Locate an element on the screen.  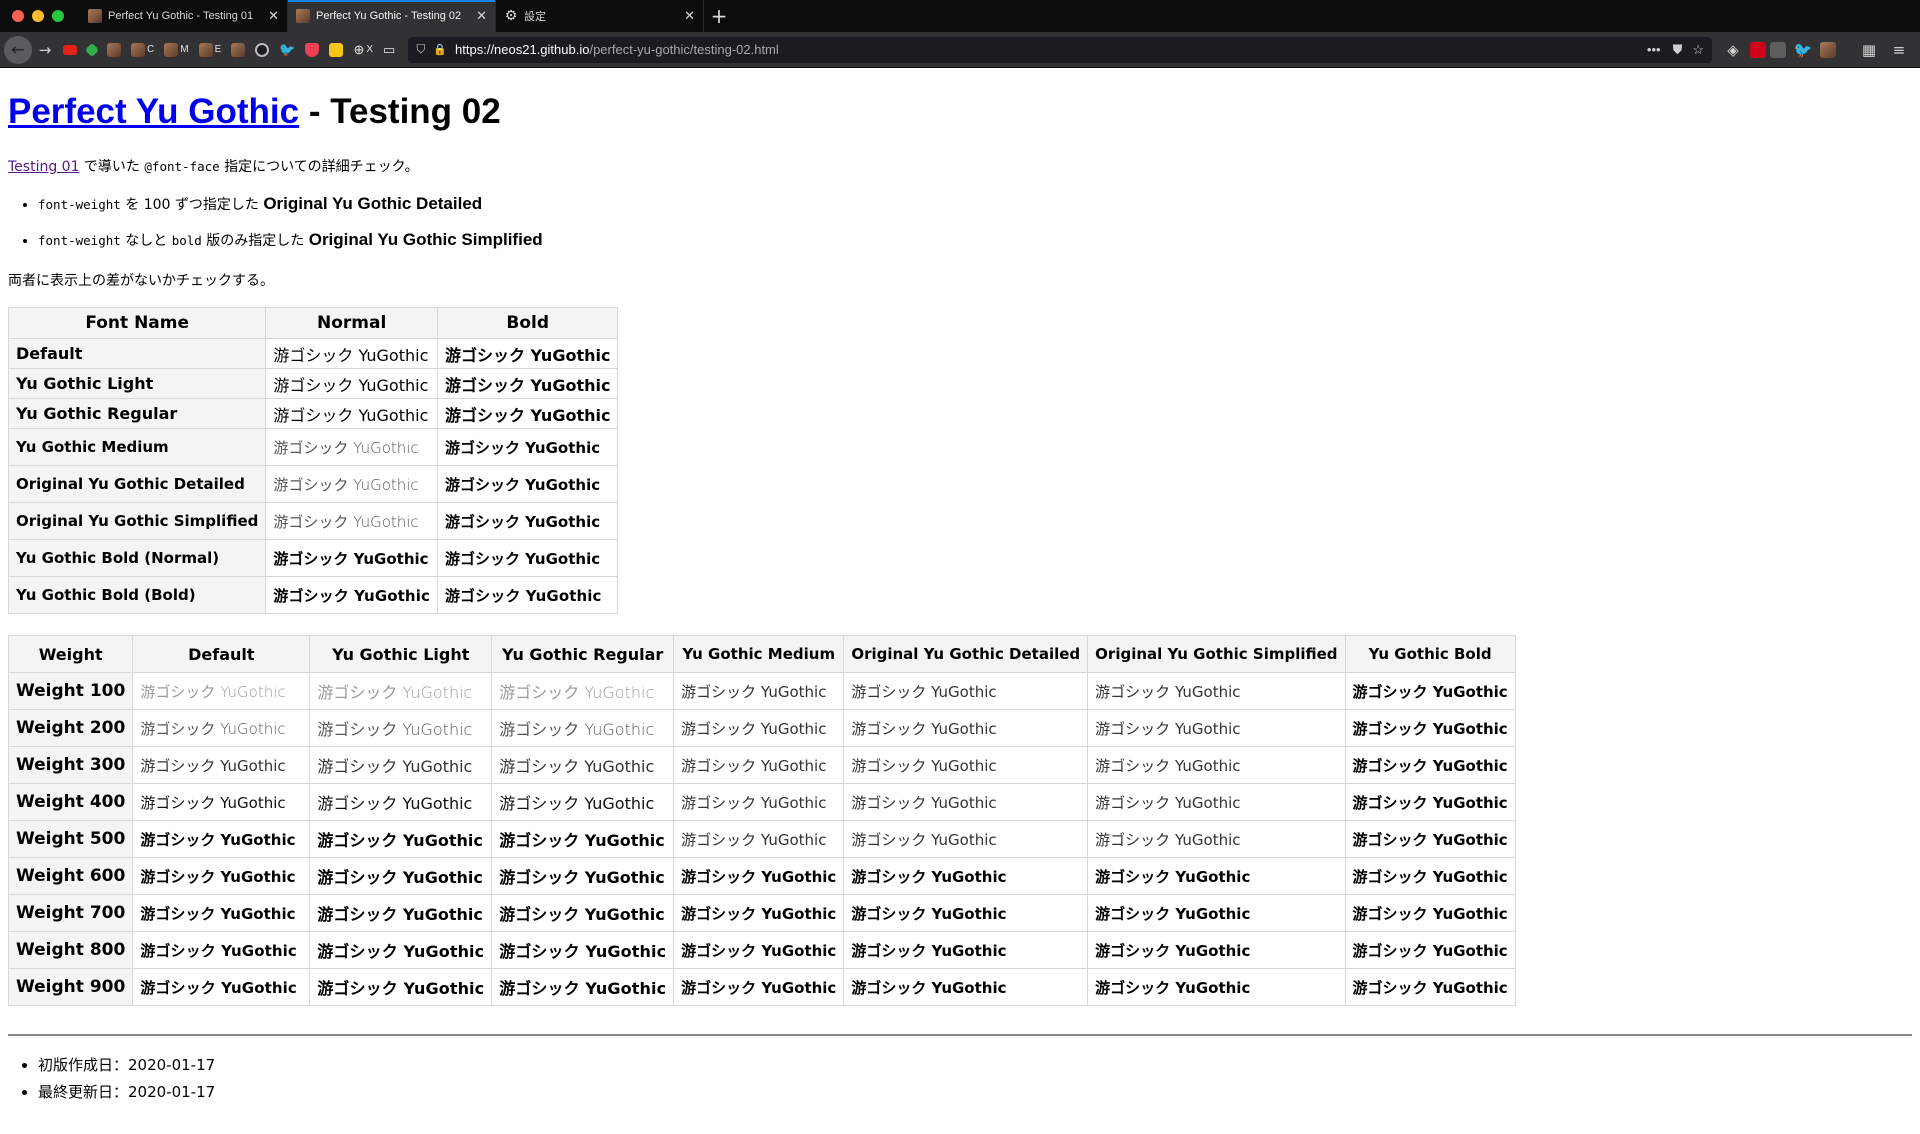
tab-settings: ⚙ 設定 ✕ is located at coordinates (600, 16).